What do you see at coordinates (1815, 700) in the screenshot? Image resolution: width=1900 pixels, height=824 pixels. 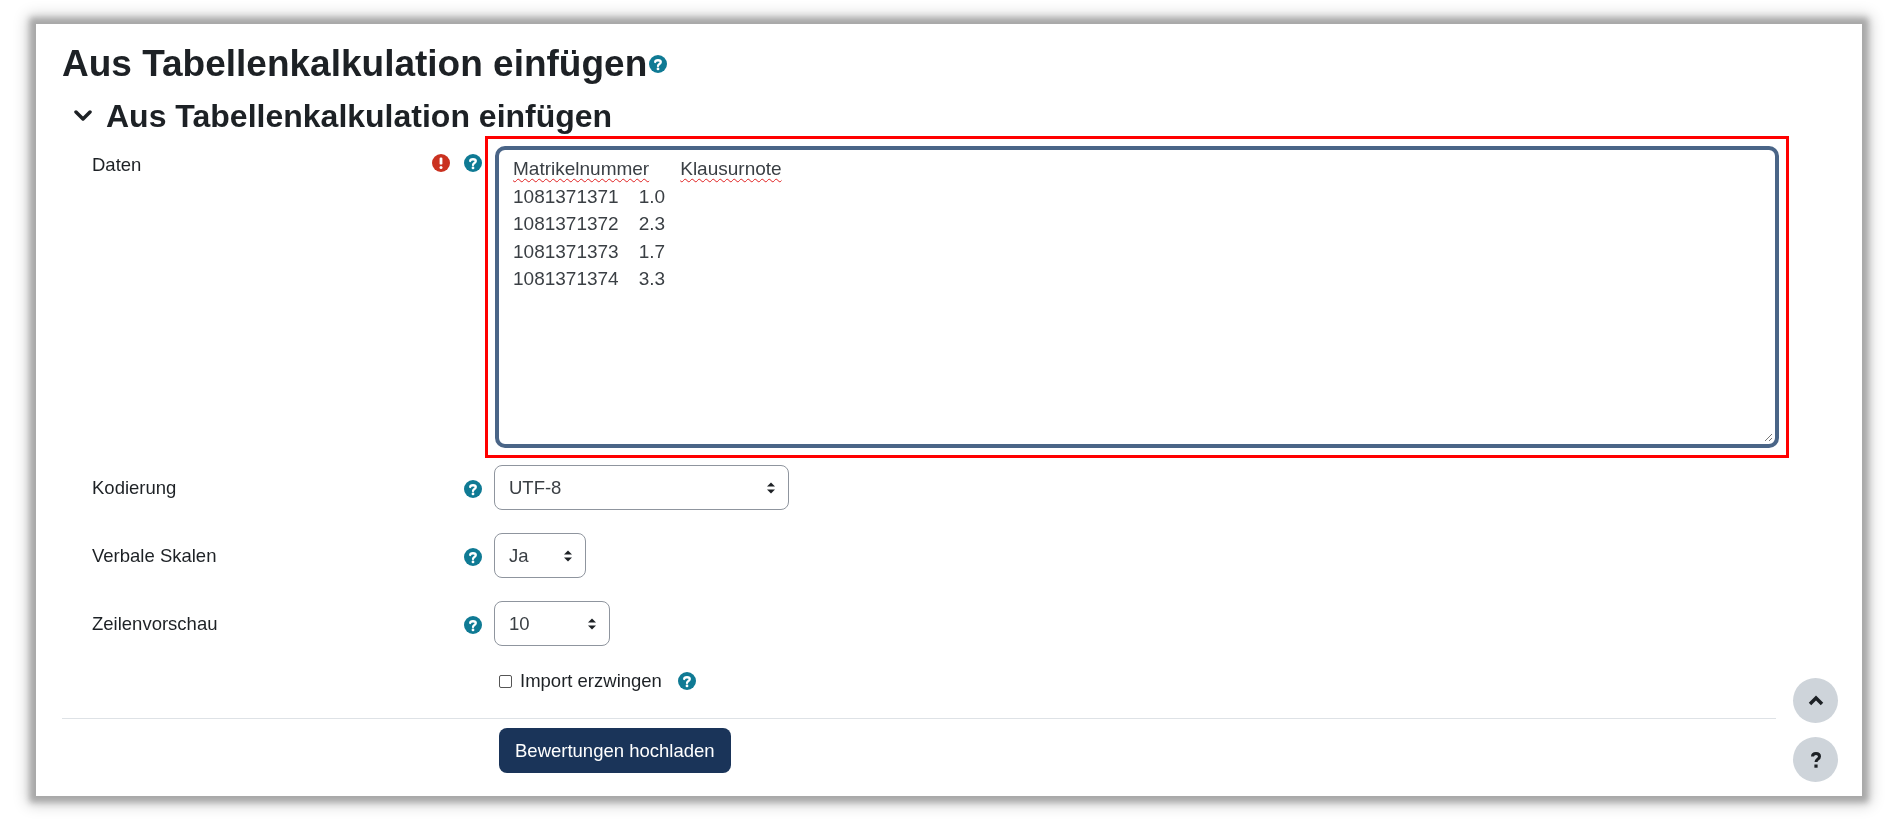 I see `caret-up-icon` at bounding box center [1815, 700].